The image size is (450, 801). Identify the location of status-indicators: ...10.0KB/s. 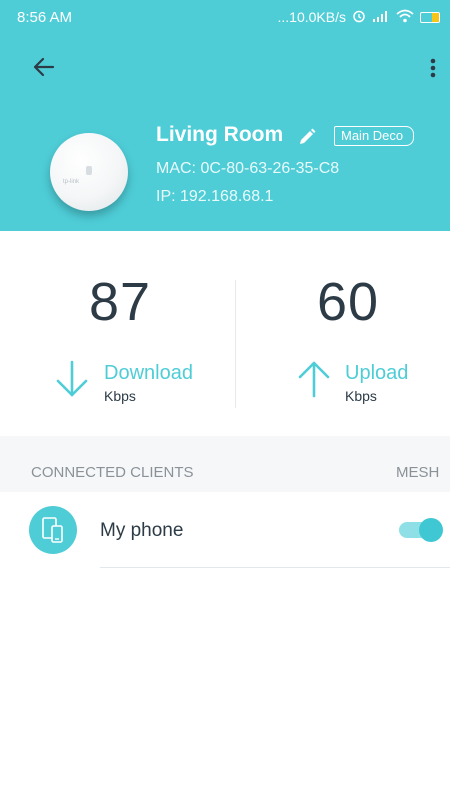
(359, 17).